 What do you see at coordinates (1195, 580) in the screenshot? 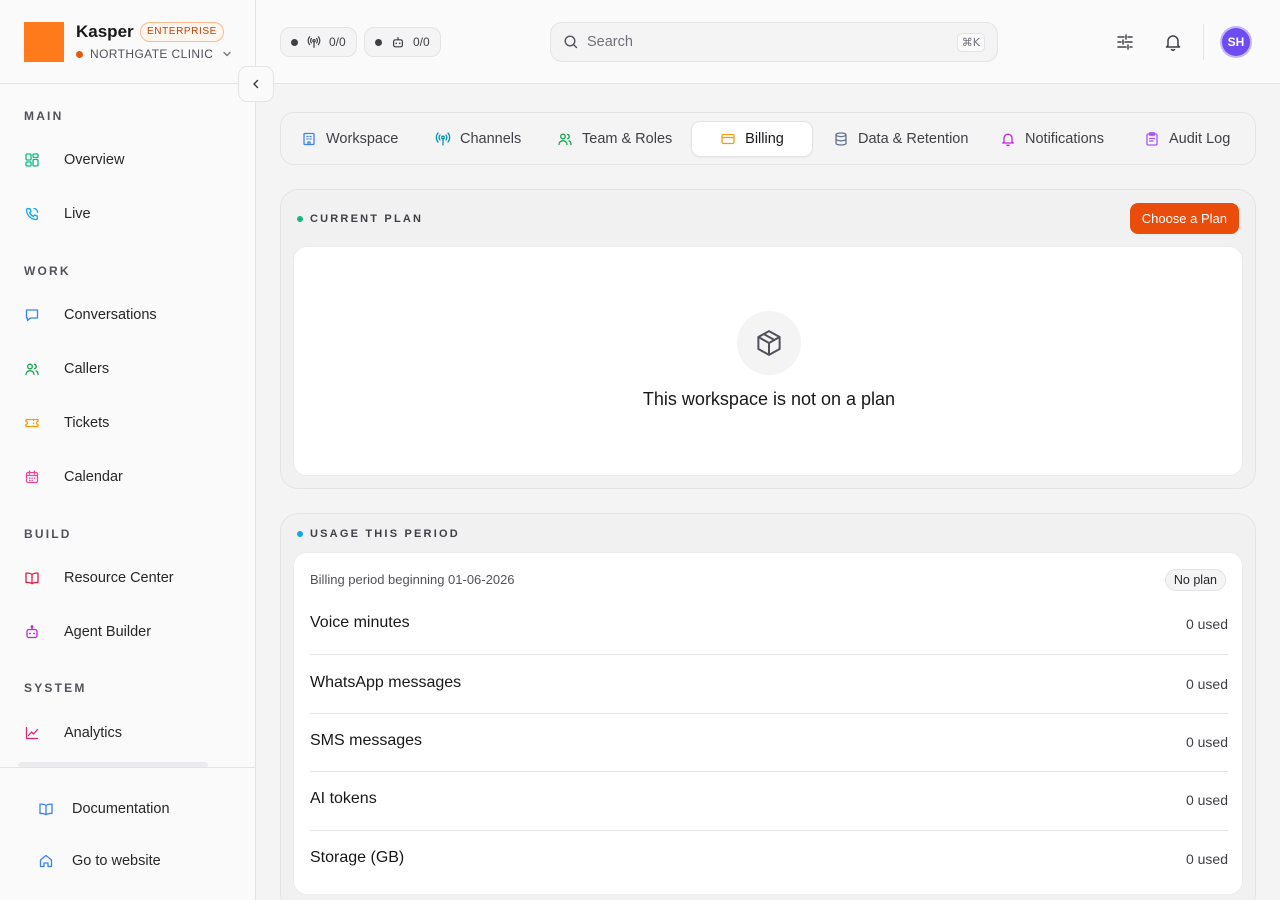
I see `plan-status-badge: No plan` at bounding box center [1195, 580].